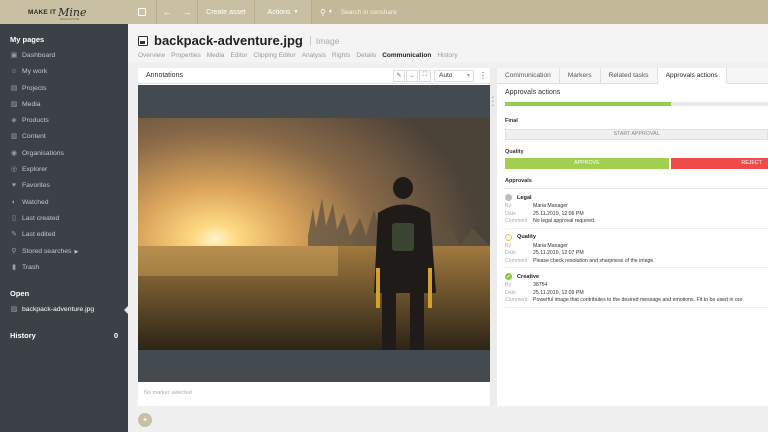 The height and width of the screenshot is (432, 768). What do you see at coordinates (454, 75) in the screenshot?
I see `zoom-select: Auto` at bounding box center [454, 75].